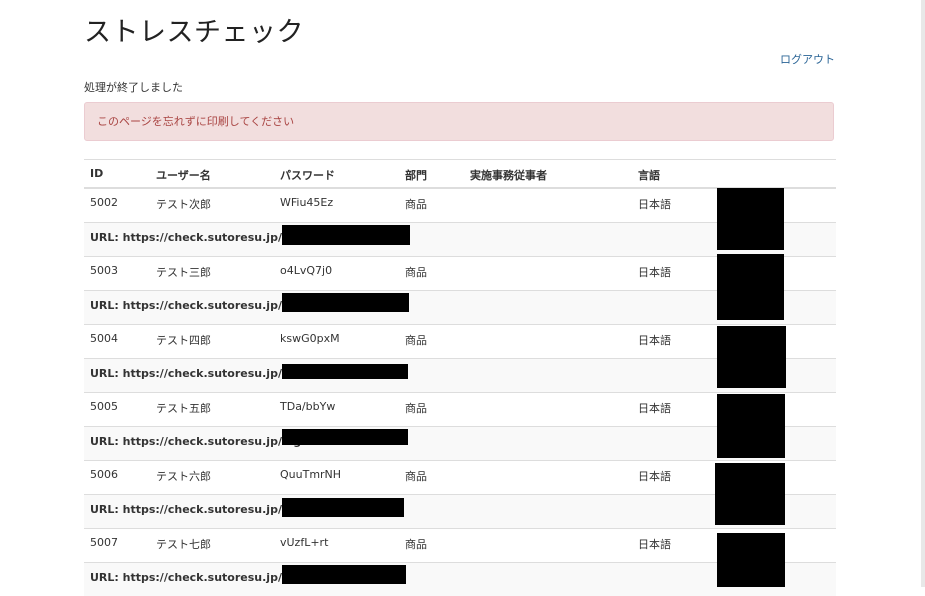 The image size is (925, 596). Describe the element at coordinates (183, 340) in the screenshot. I see `user-name: テスト四郎` at that location.